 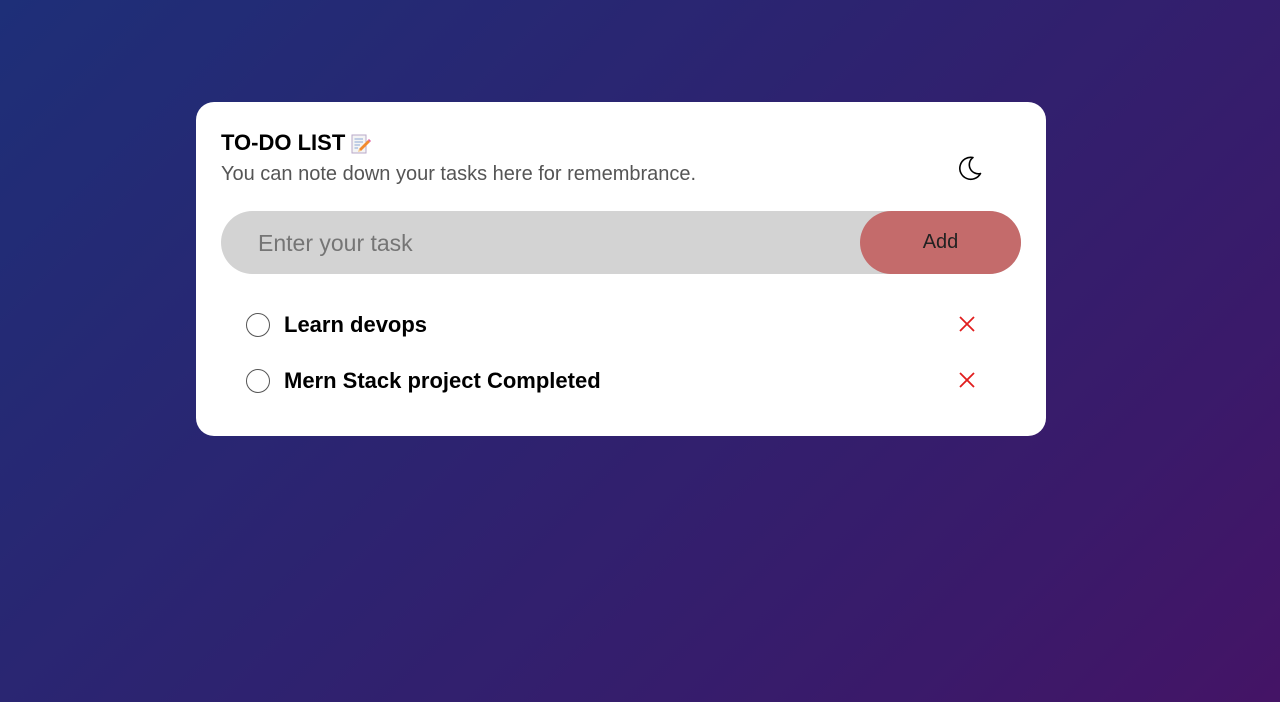 What do you see at coordinates (548, 243) in the screenshot?
I see `task-input` at bounding box center [548, 243].